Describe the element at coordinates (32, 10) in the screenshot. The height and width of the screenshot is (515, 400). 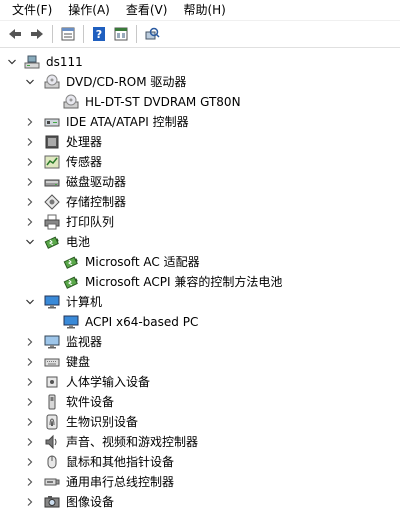
I see `menu-item: 文件(F)` at that location.